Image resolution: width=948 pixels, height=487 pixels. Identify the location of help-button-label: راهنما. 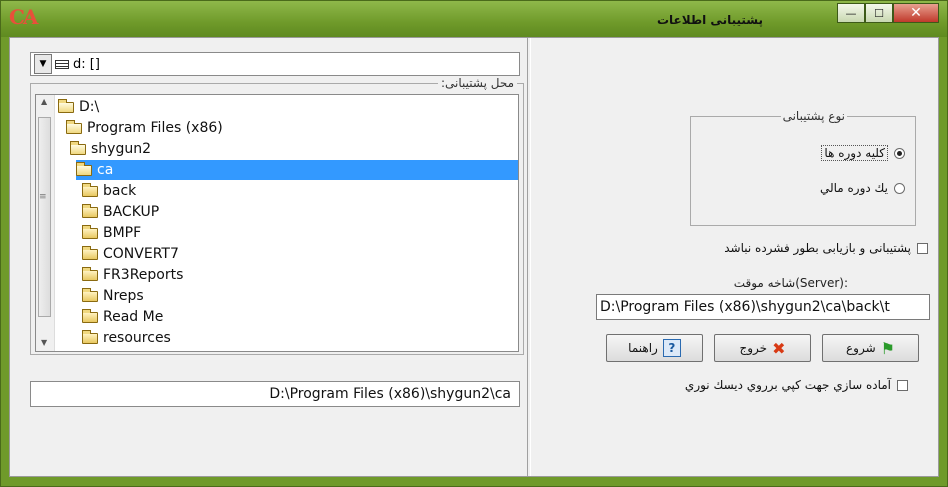
(643, 348).